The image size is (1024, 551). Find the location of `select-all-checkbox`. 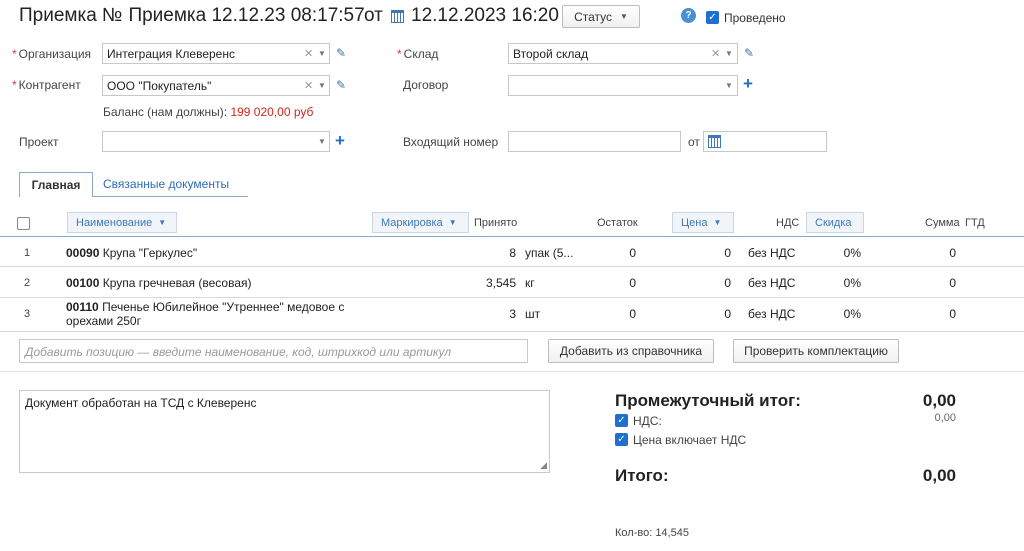

select-all-checkbox is located at coordinates (23, 223).